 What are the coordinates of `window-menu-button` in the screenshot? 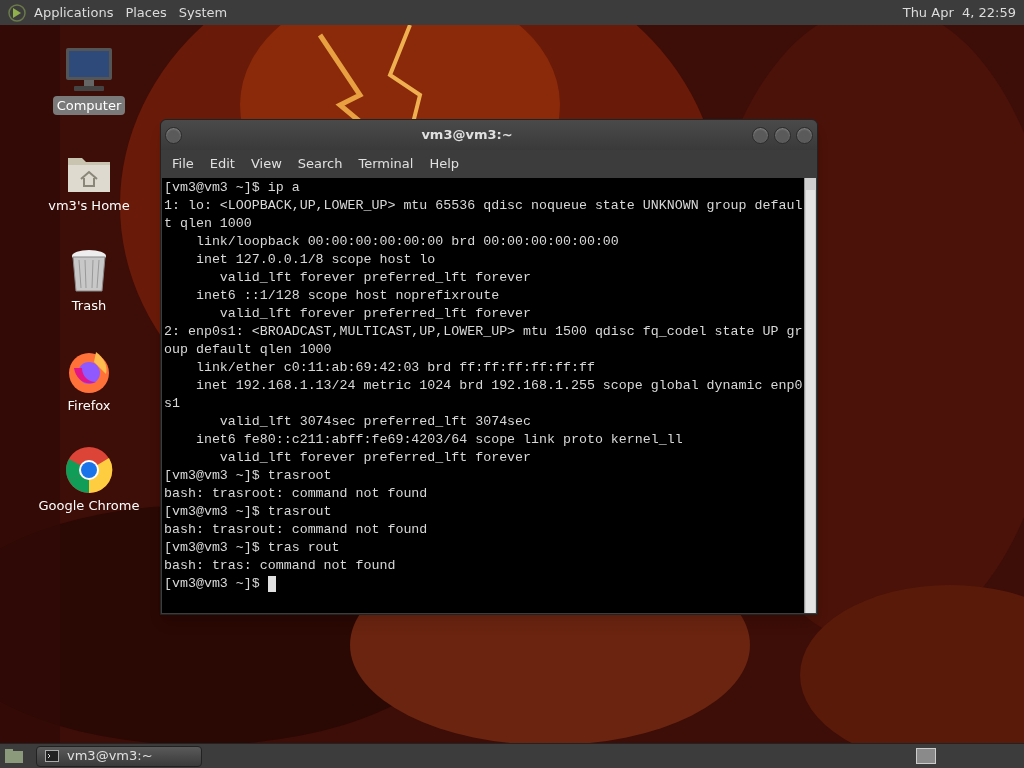 It's located at (173, 135).